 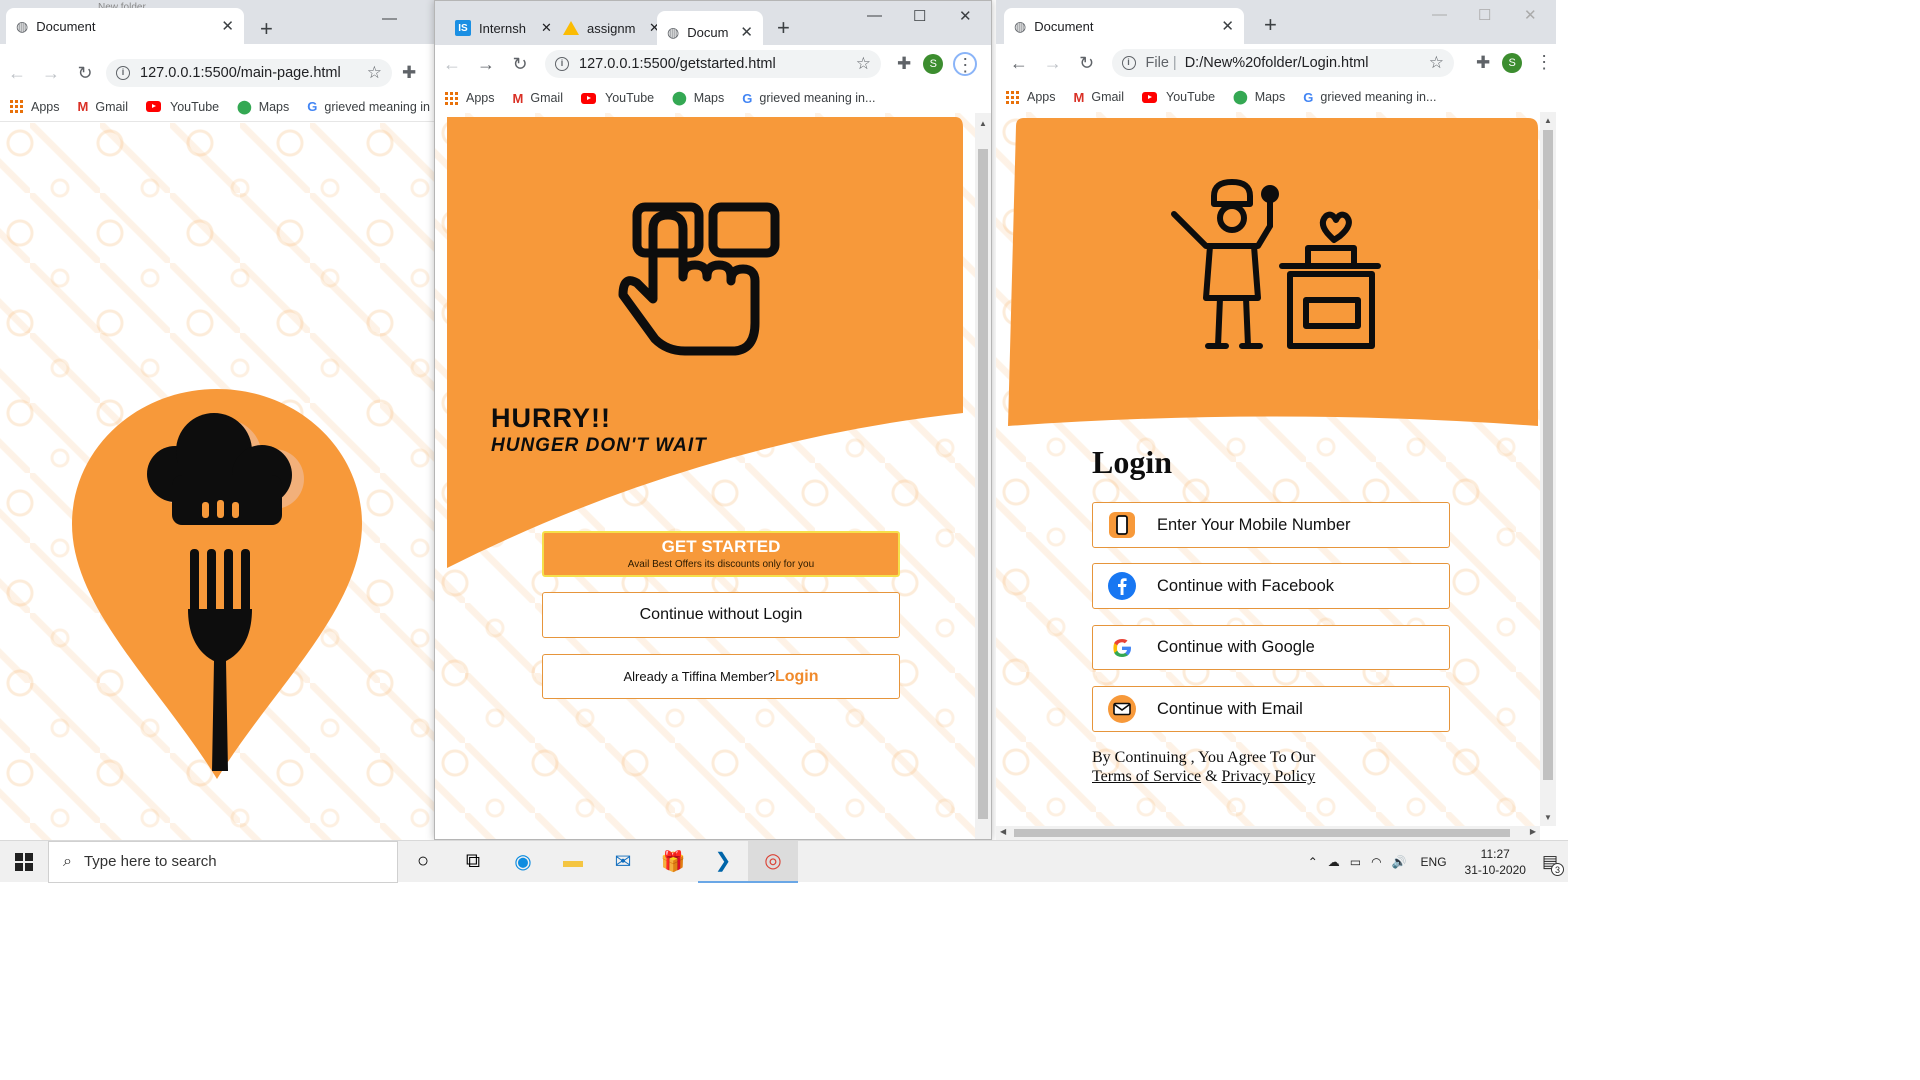 I want to click on battery-icon: ▭, so click(x=1355, y=862).